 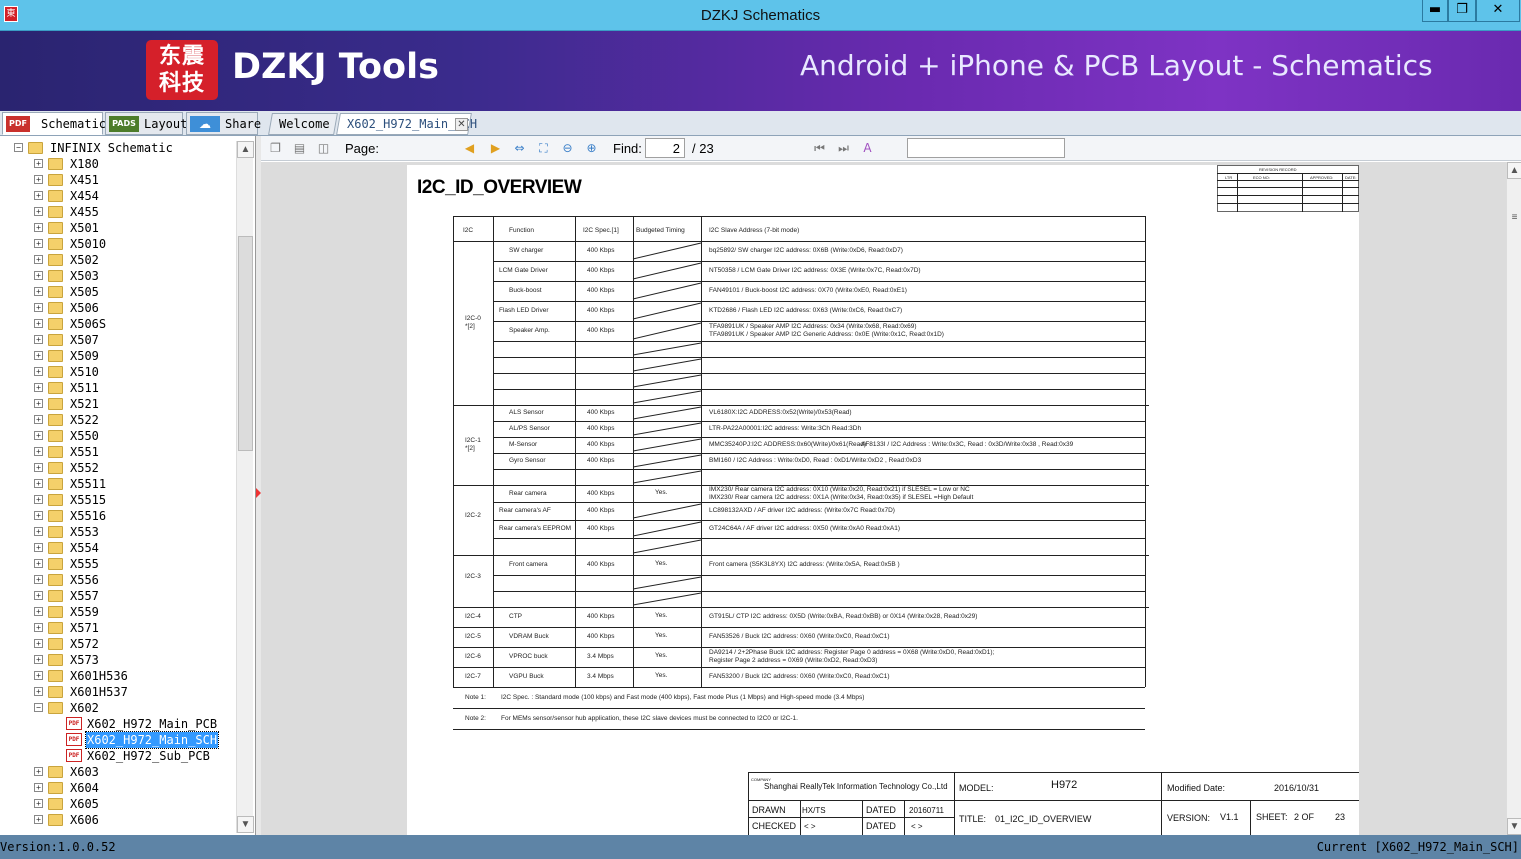 I want to click on tree-folder-x604-expander-icon: +, so click(x=38, y=787).